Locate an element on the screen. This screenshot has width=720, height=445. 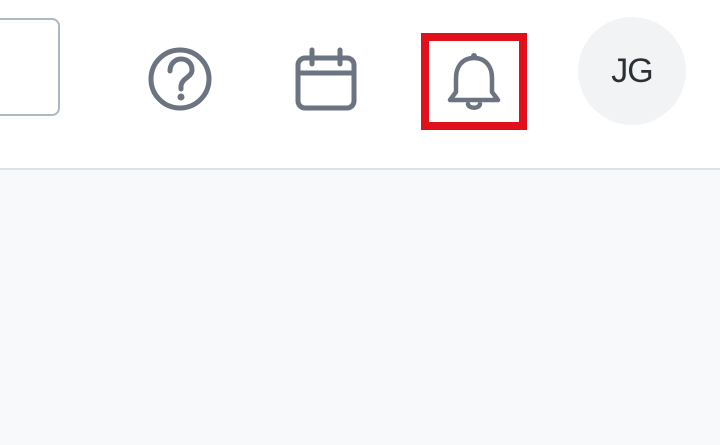
highlight-box is located at coordinates (474, 81).